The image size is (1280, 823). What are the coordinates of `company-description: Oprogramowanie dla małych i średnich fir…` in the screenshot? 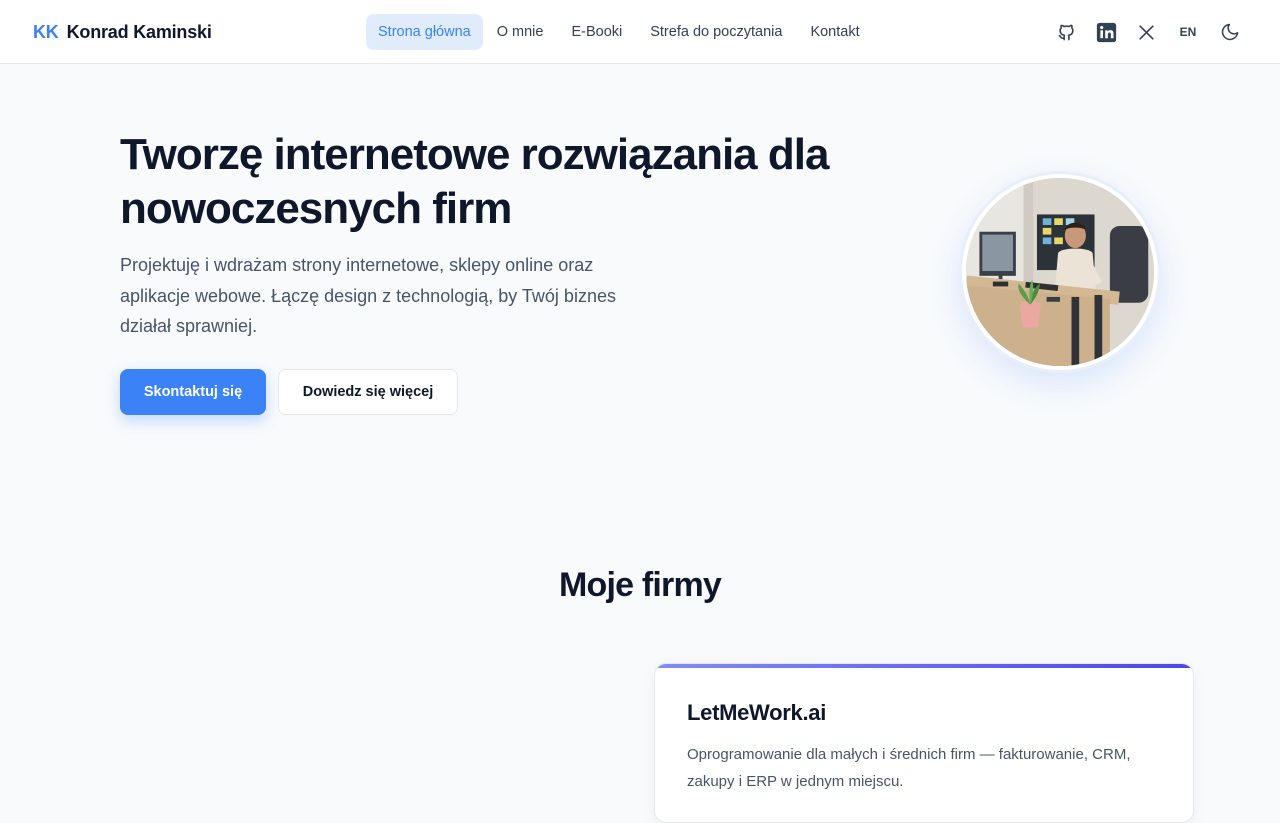 It's located at (909, 768).